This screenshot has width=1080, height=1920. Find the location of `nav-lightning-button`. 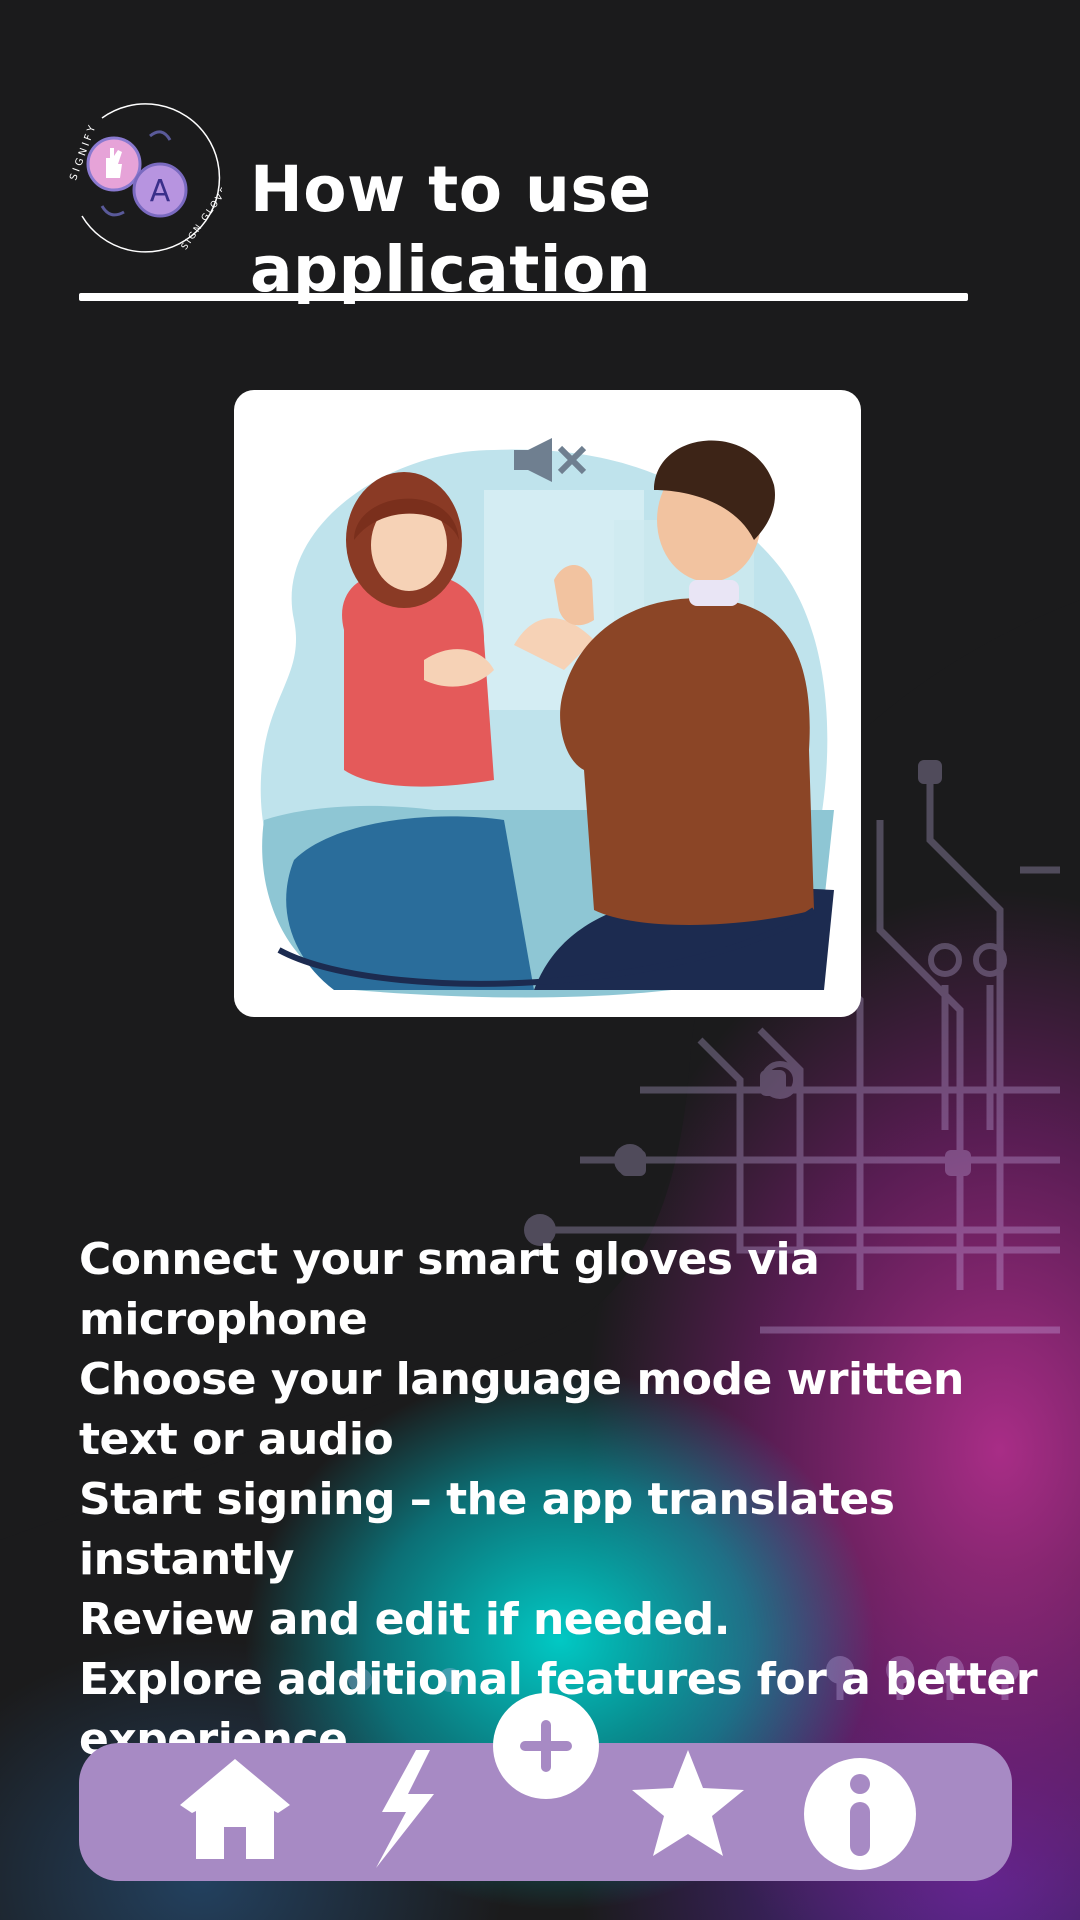

nav-lightning-button is located at coordinates (405, 1809).